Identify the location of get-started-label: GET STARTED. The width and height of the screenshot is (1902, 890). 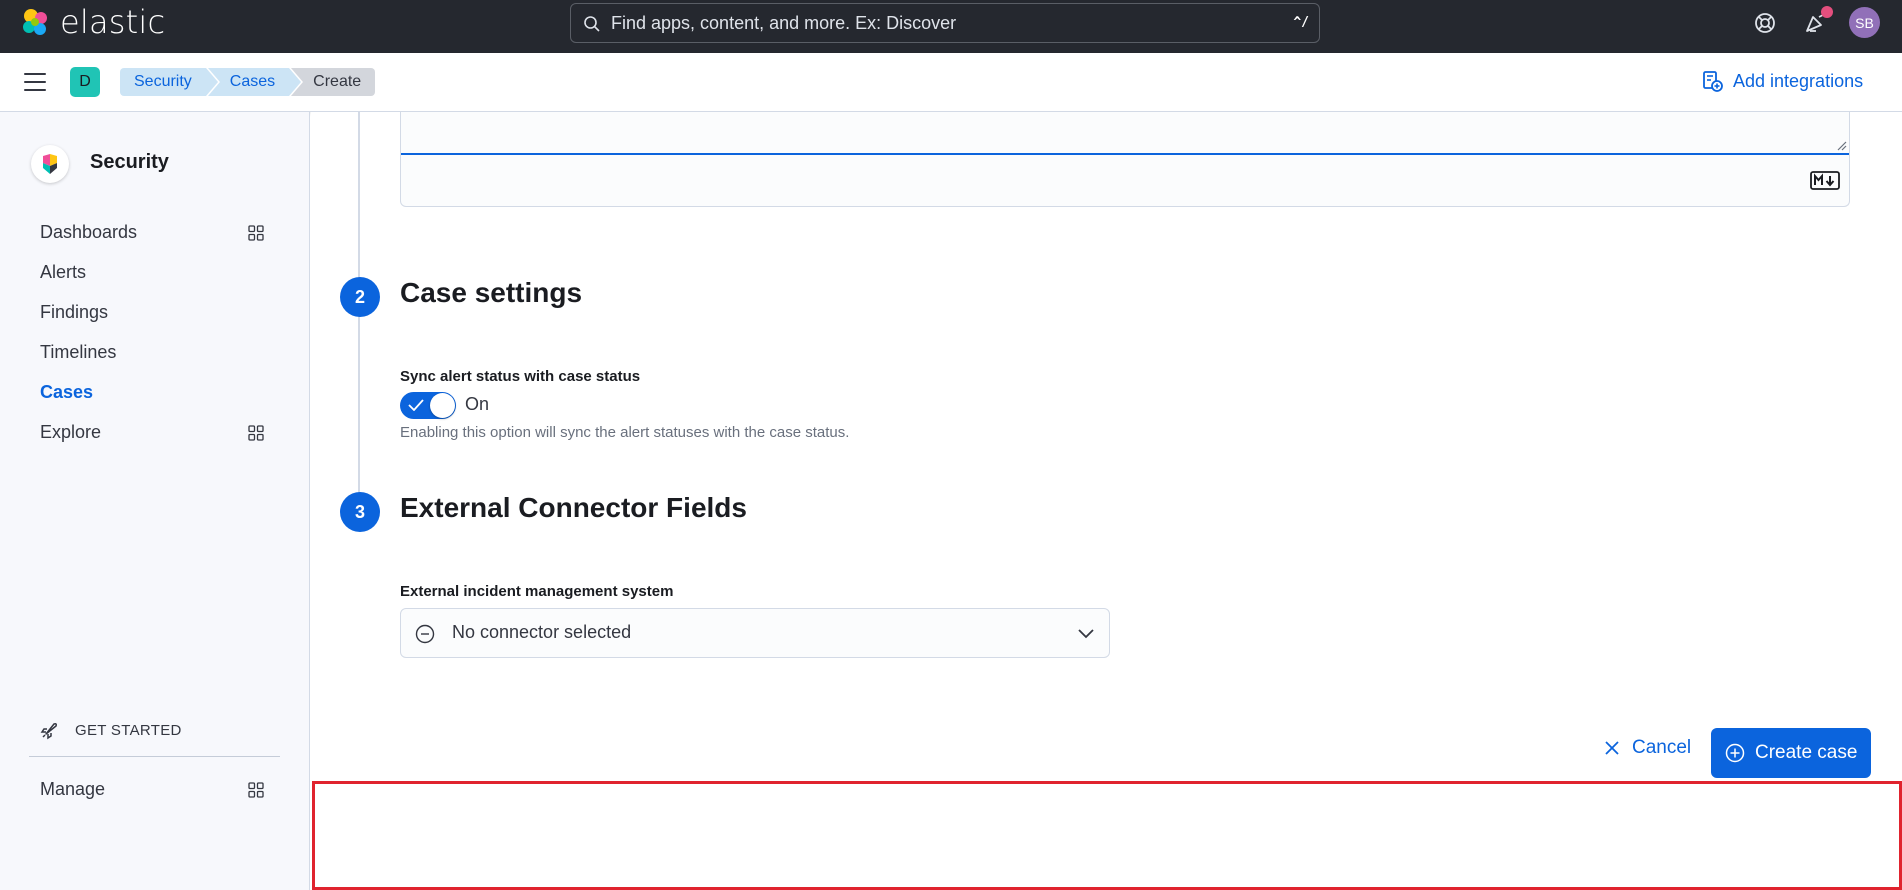
(128, 730).